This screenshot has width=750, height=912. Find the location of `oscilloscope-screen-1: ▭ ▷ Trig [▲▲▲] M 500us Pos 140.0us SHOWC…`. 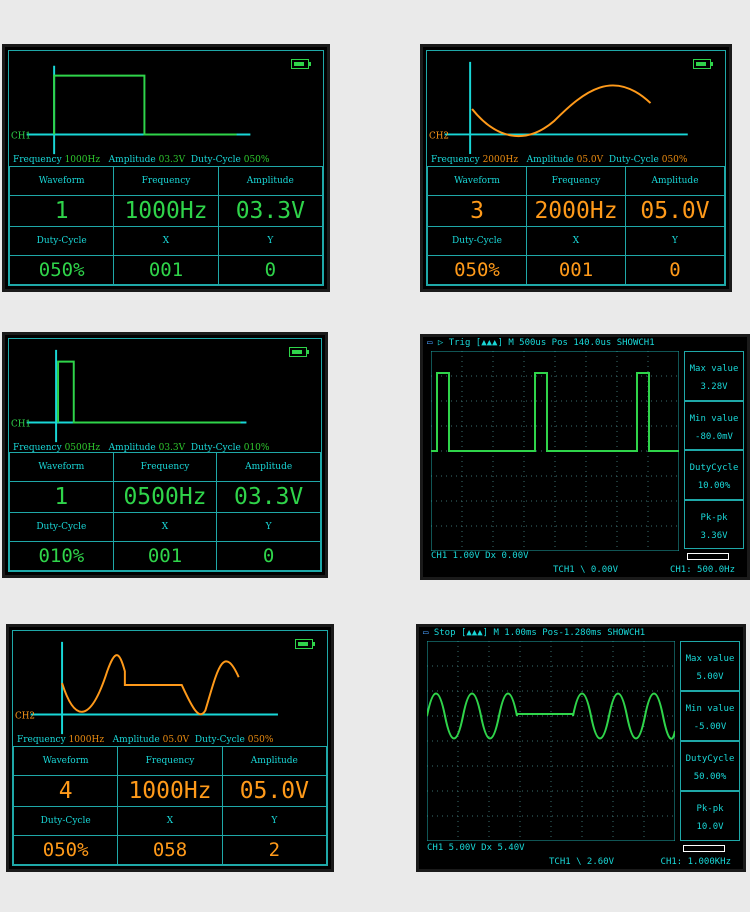

oscilloscope-screen-1: ▭ ▷ Trig [▲▲▲] M 500us Pos 140.0us SHOWC… is located at coordinates (585, 457).